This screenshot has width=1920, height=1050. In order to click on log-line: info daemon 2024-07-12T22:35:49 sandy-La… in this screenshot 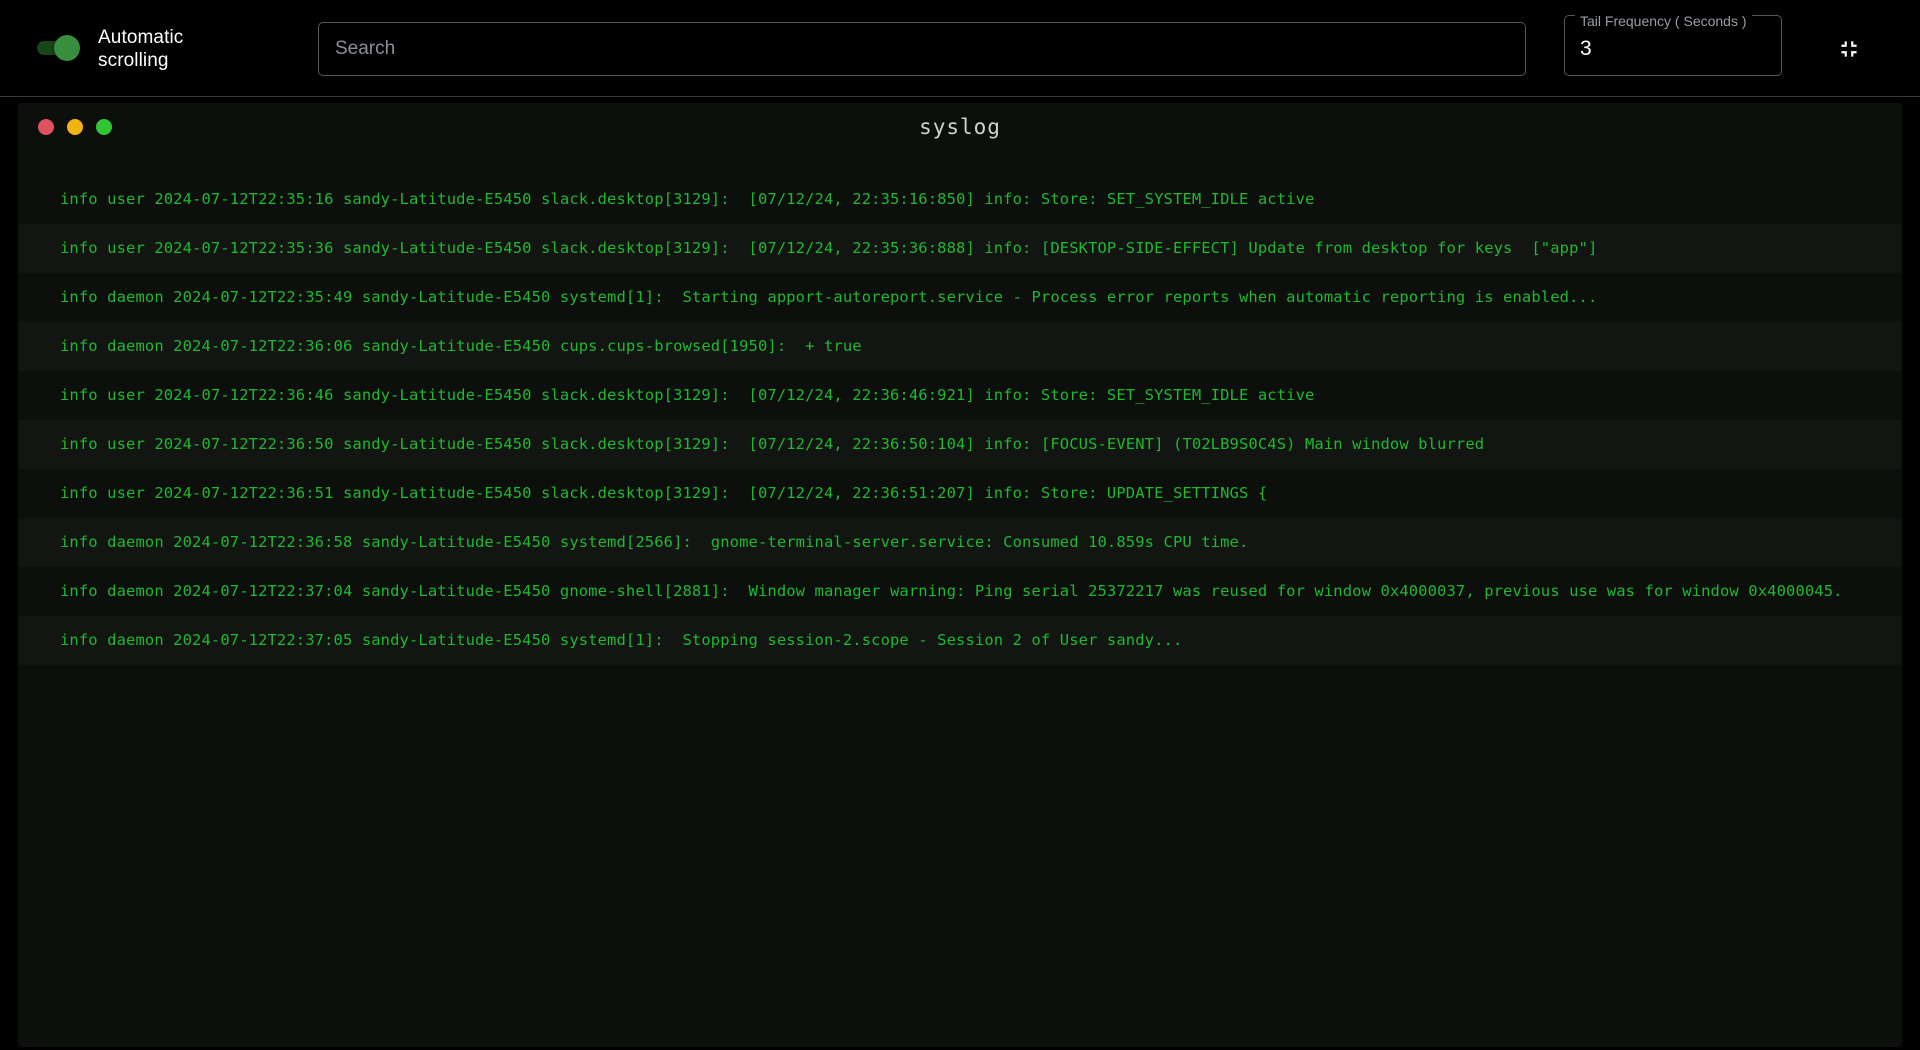, I will do `click(829, 297)`.